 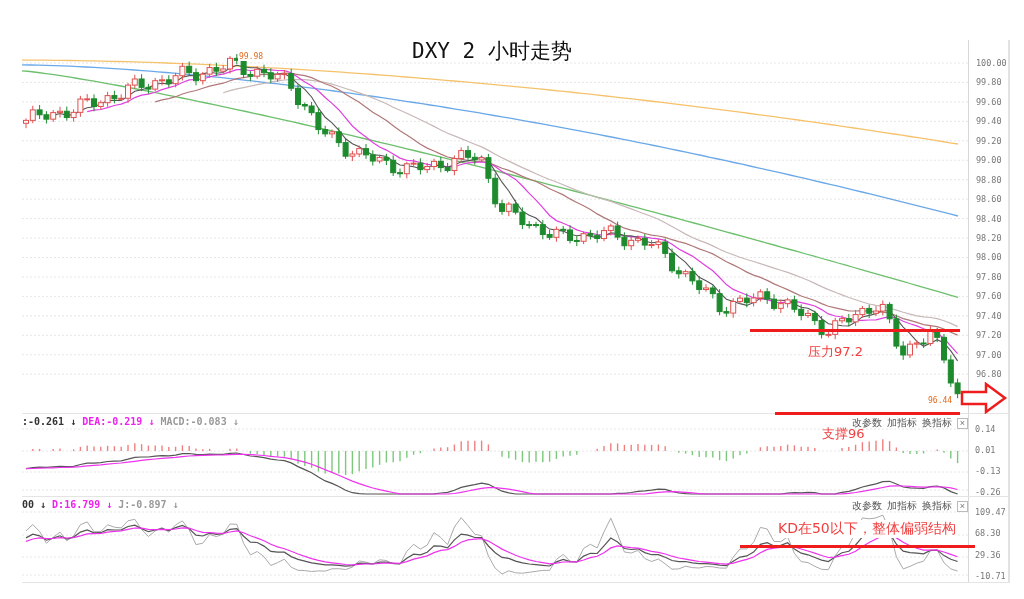 I want to click on indicator-value: :-0.261 ↓, so click(x=49, y=421).